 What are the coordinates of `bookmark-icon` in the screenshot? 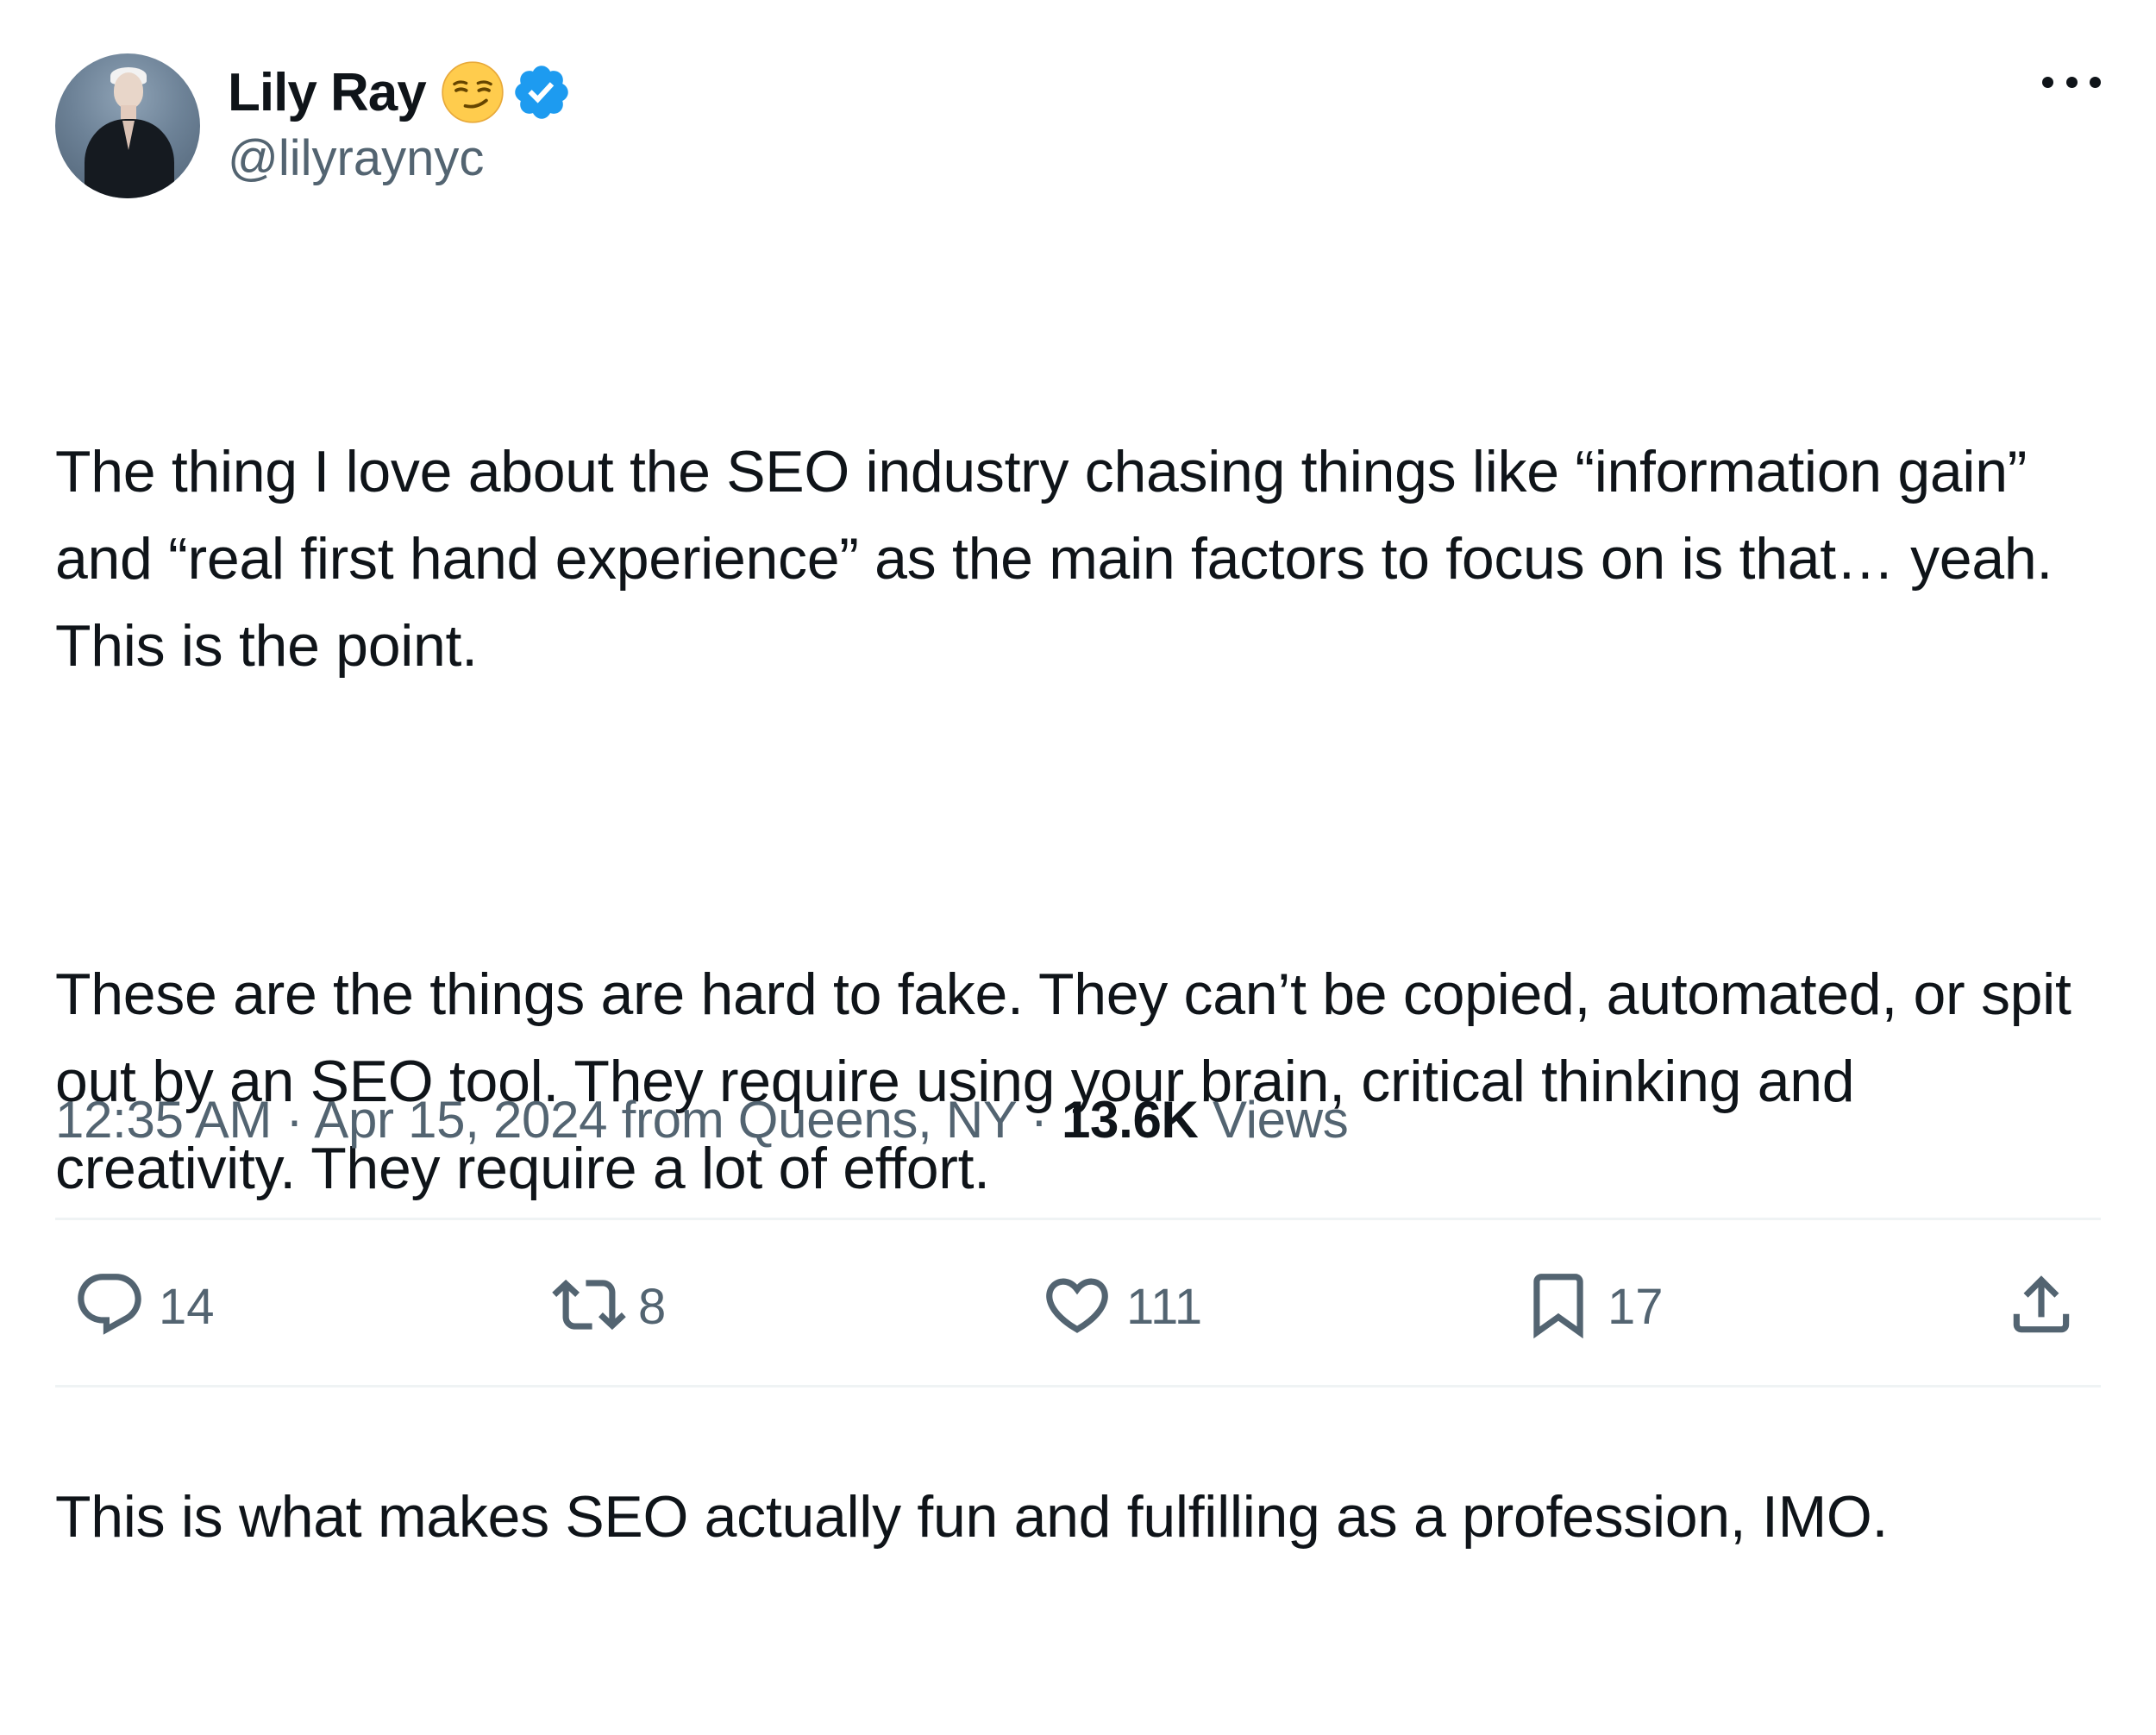 It's located at (1558, 1307).